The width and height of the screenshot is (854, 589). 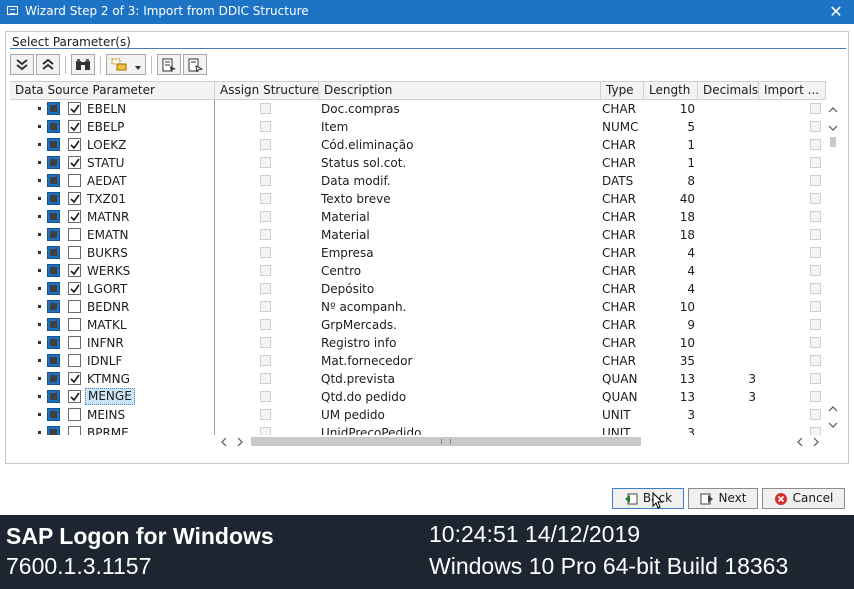 I want to click on table-row: MENGE Qtd.do pedido QUAN 13 3, so click(x=418, y=397).